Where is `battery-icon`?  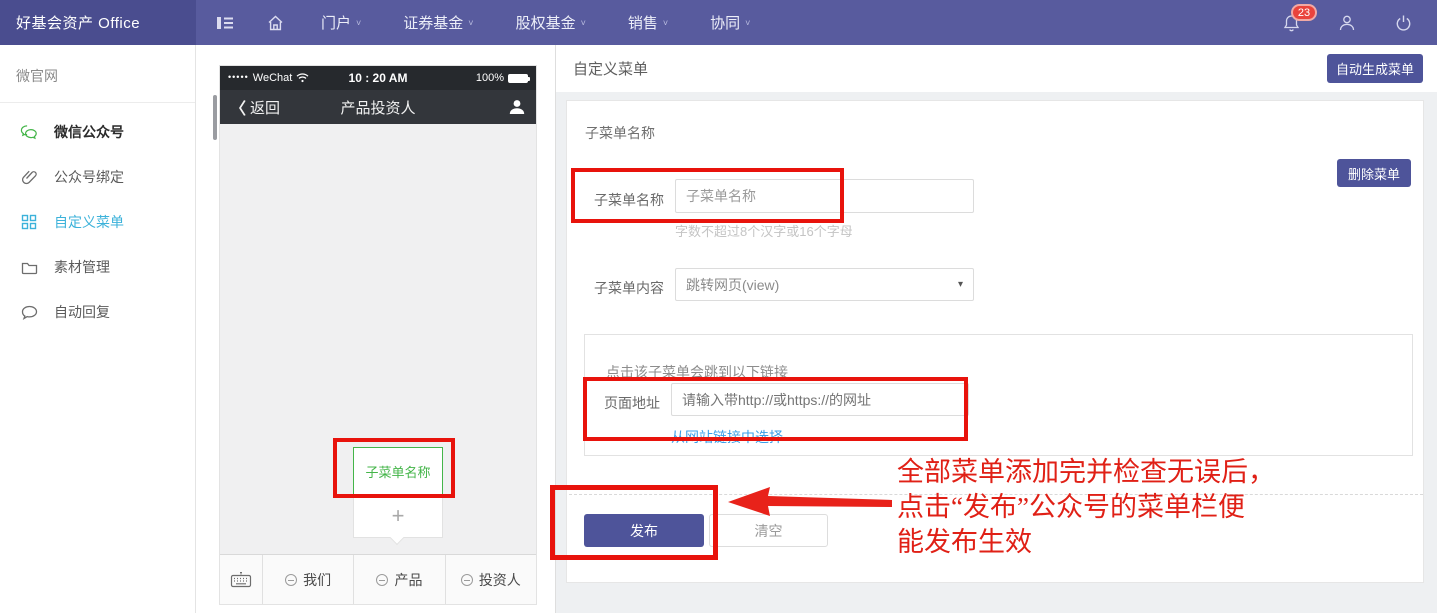
battery-icon is located at coordinates (519, 78).